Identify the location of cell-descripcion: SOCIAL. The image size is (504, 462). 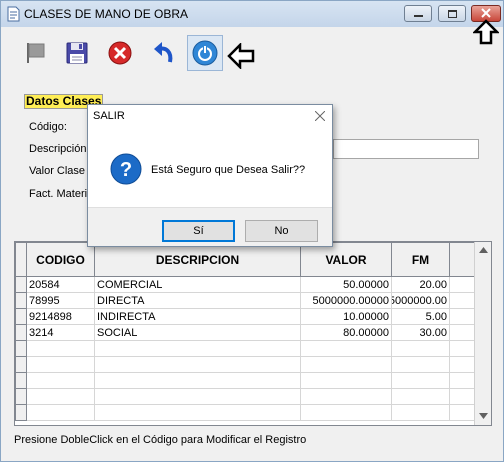
(197, 332).